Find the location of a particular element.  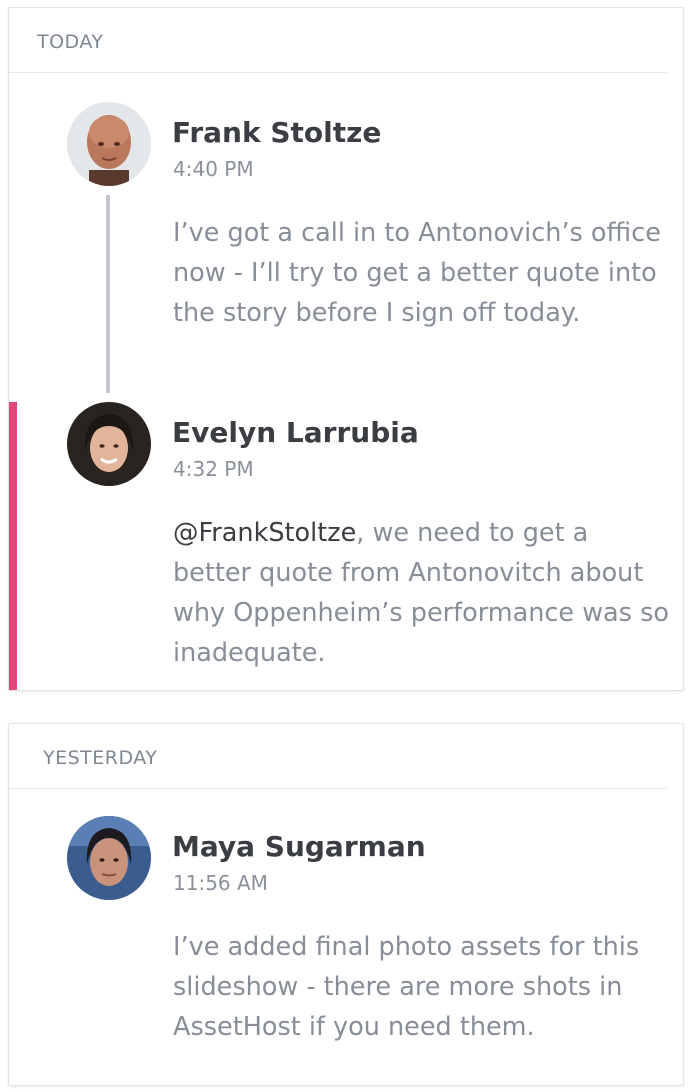

unread-accent-bar is located at coordinates (13, 546).